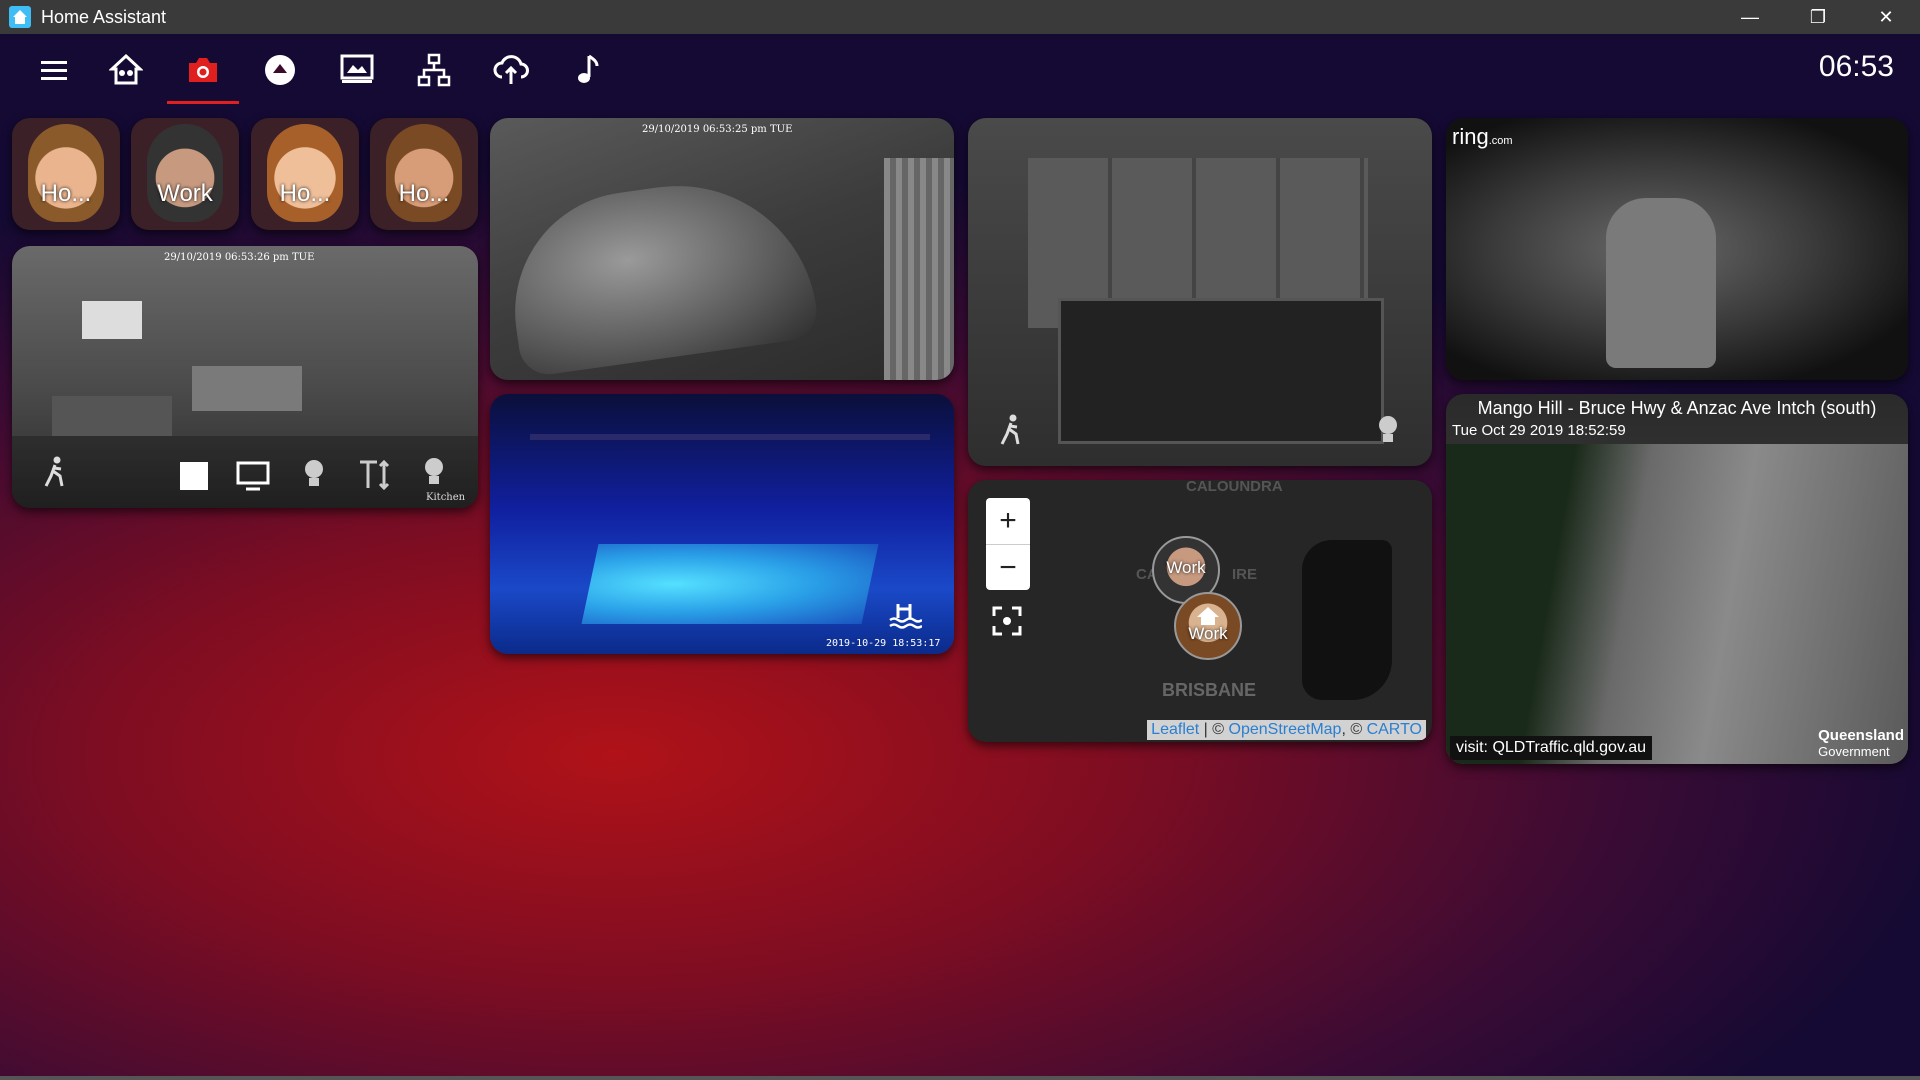 The image size is (1920, 1080). I want to click on living-room-camera: 29/10/2019 06:53:26 pm TUE Kitchen, so click(245, 377).